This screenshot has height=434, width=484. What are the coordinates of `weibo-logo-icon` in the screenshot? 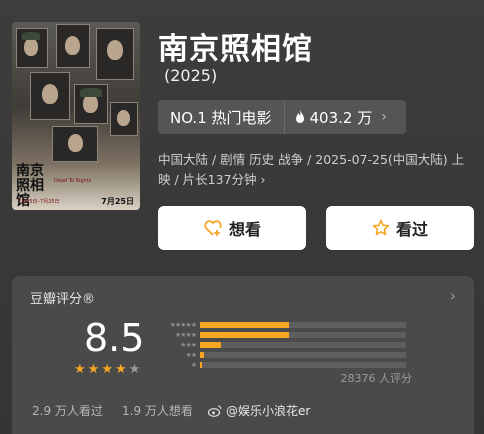 It's located at (215, 410).